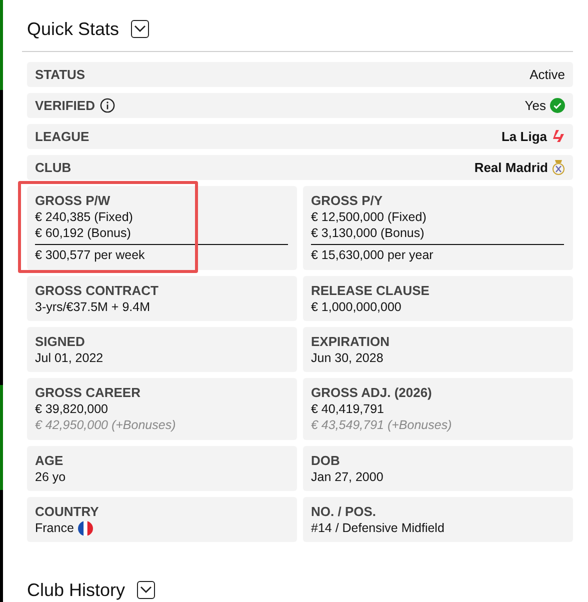  Describe the element at coordinates (73, 200) in the screenshot. I see `stat-label: GROSS P/W` at that location.